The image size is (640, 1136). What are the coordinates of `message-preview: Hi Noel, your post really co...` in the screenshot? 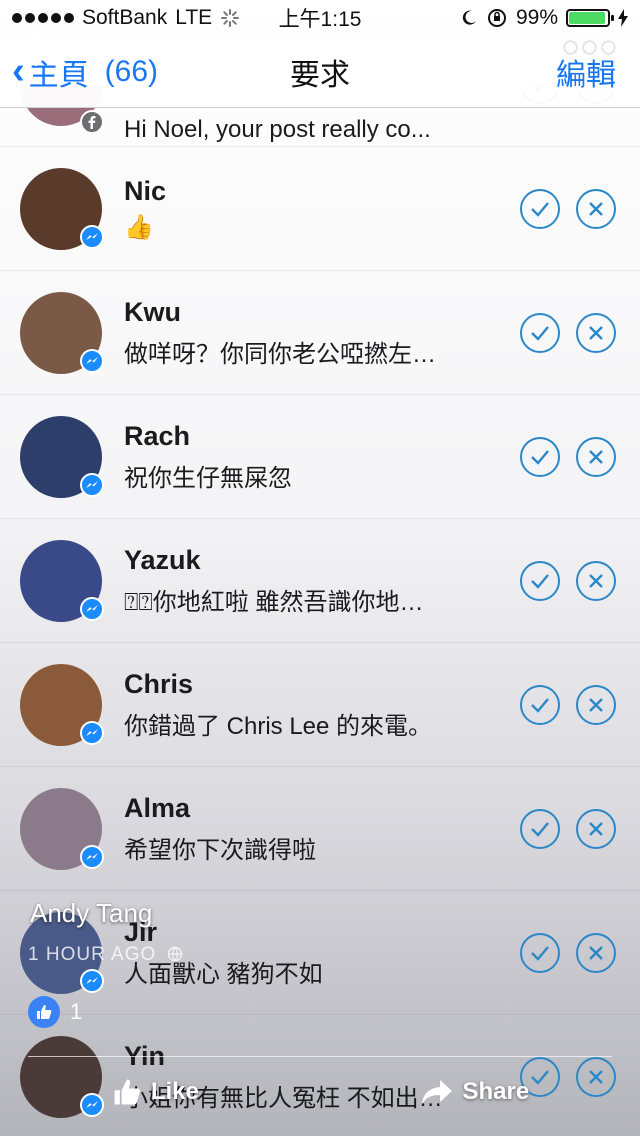 It's located at (277, 129).